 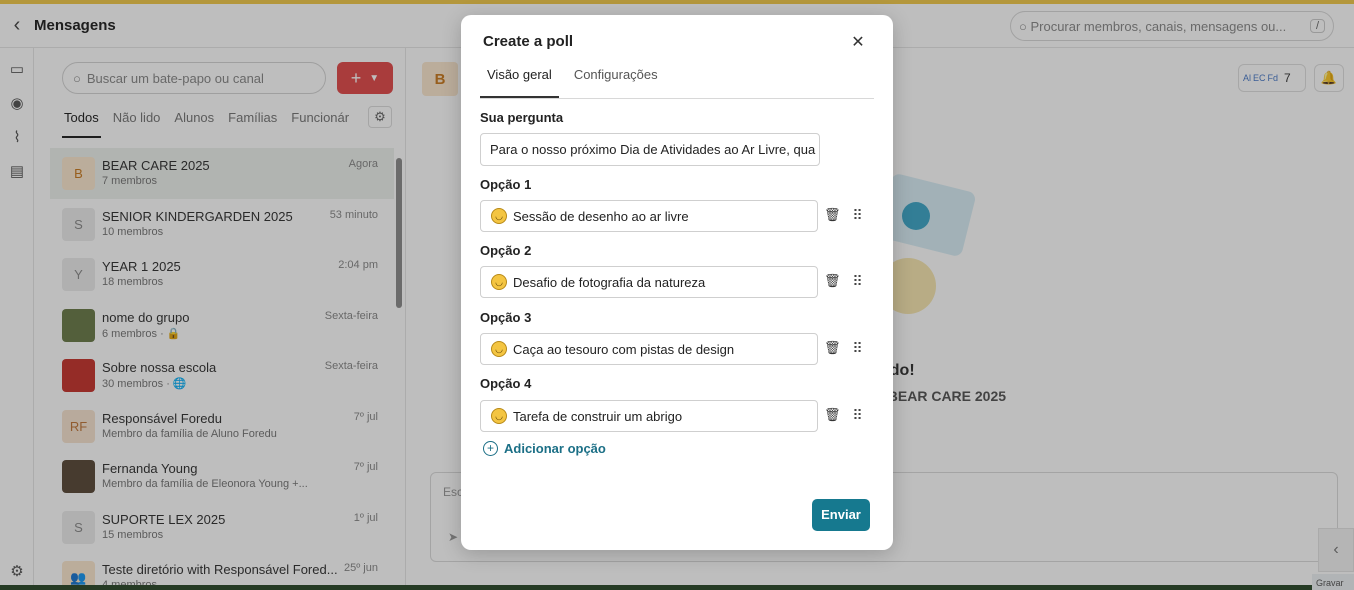 I want to click on option-3-label: Opção 3, so click(x=506, y=317).